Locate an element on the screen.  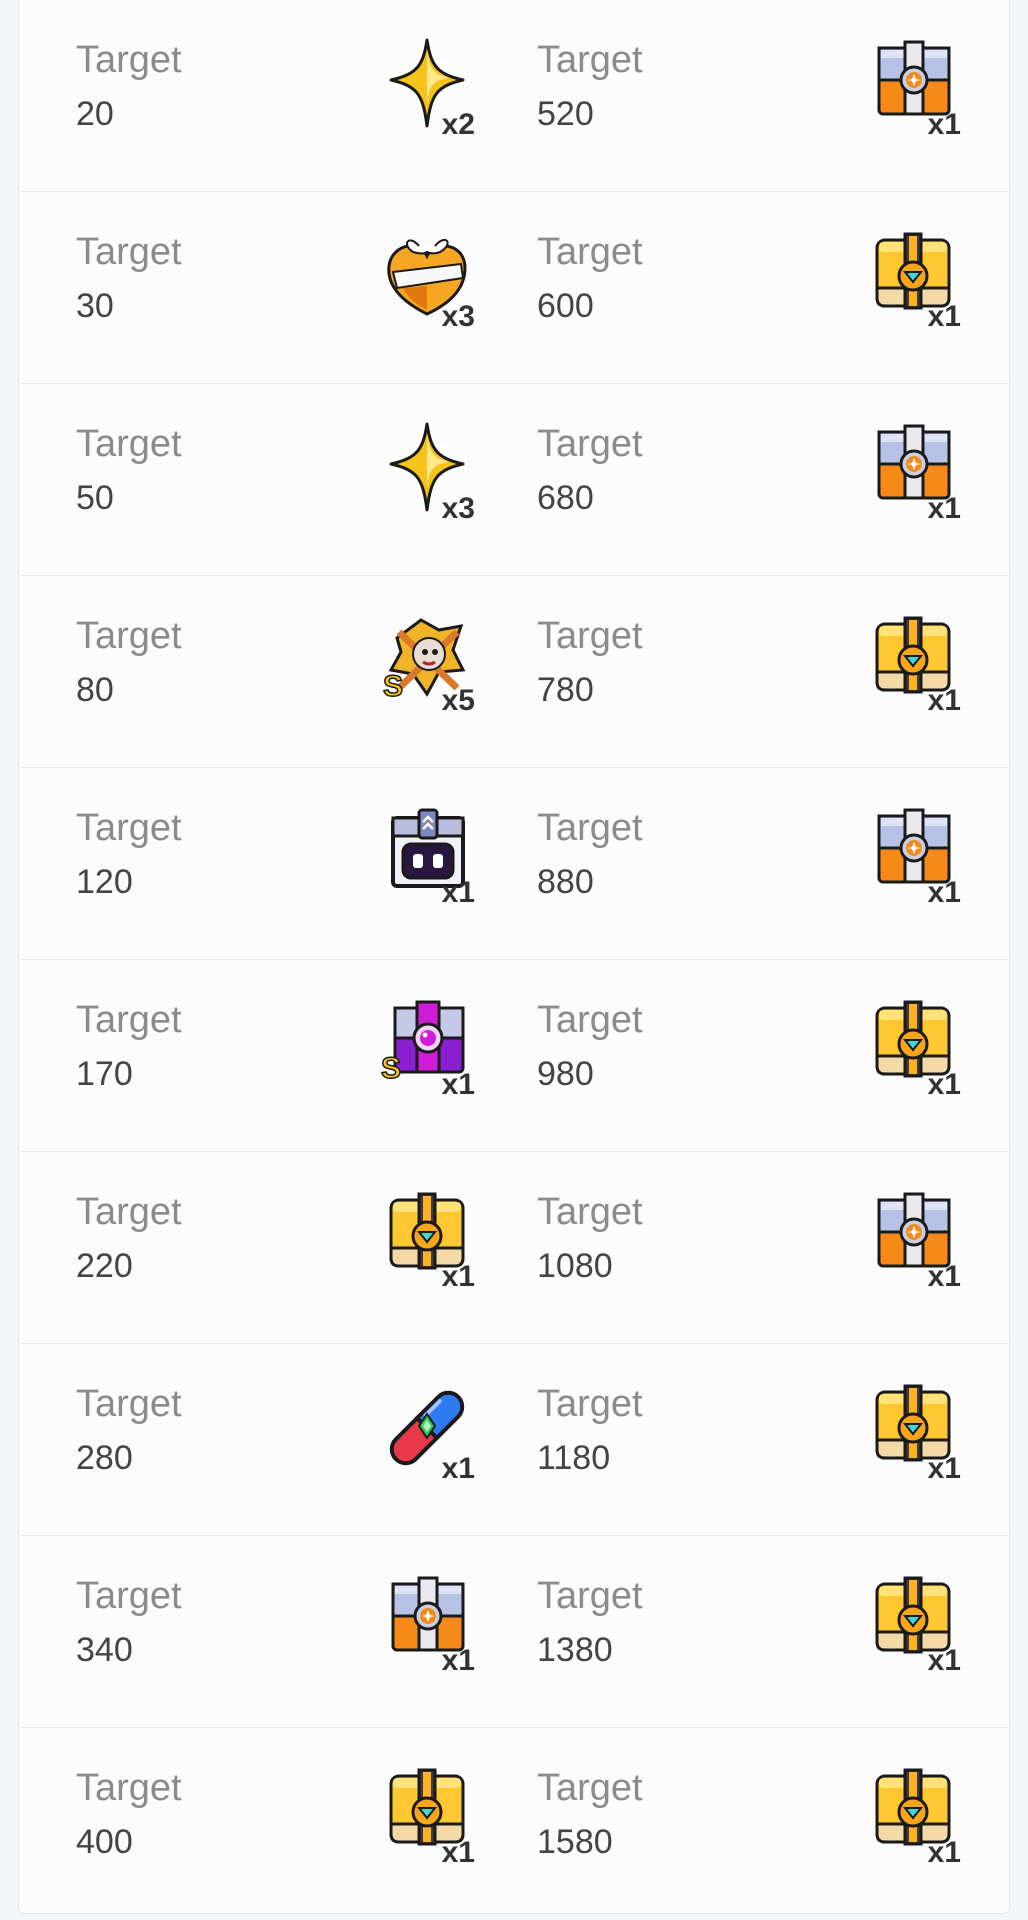
reward-cell-left: Target 30 x3 is located at coordinates (249, 288).